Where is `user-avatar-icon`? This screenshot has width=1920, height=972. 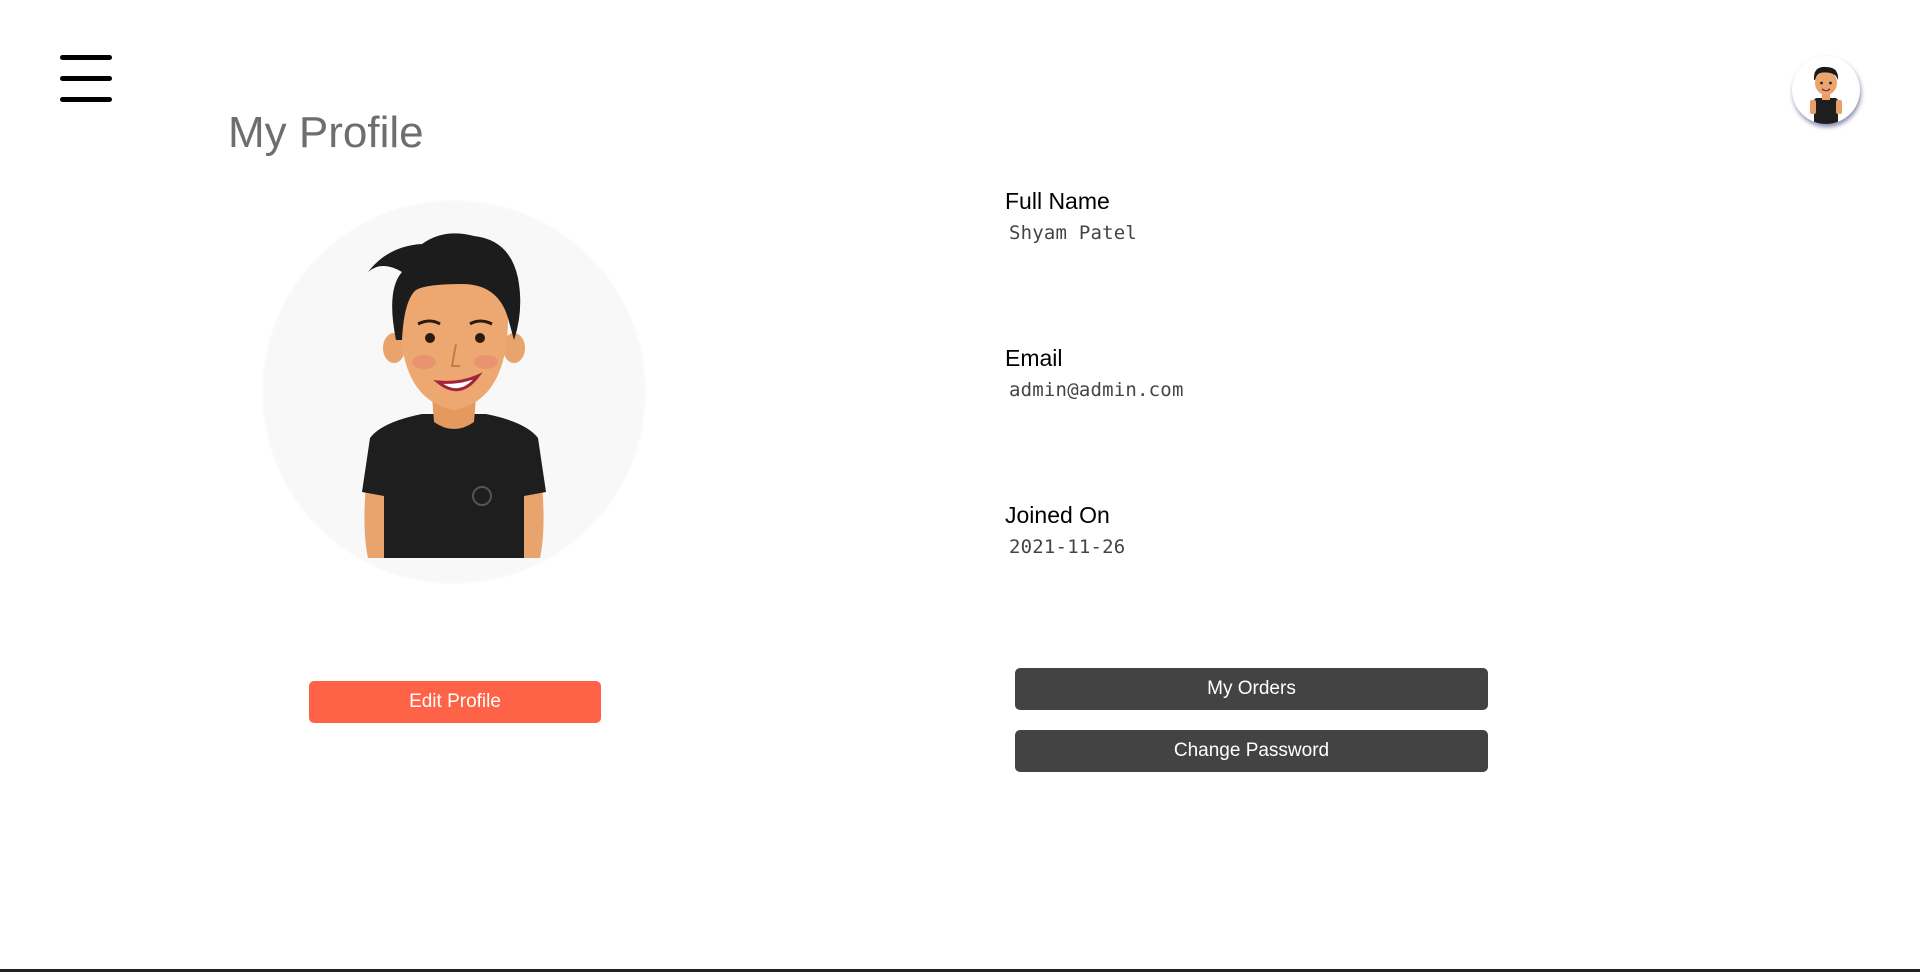
user-avatar-icon is located at coordinates (1826, 95).